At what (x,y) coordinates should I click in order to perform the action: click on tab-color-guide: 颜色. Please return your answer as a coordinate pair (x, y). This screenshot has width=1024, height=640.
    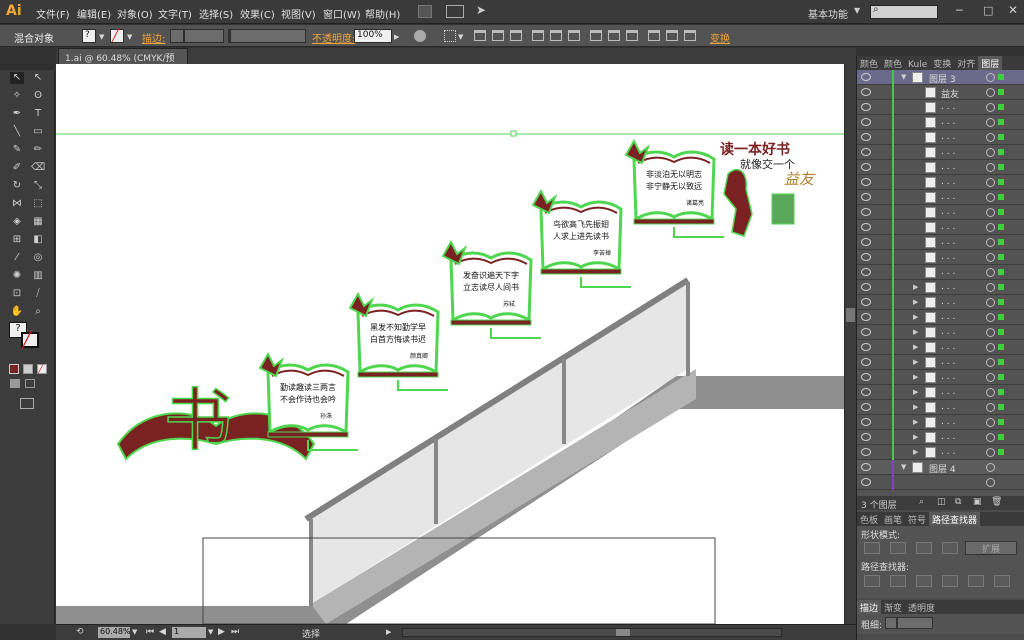
    Looking at the image, I should click on (893, 63).